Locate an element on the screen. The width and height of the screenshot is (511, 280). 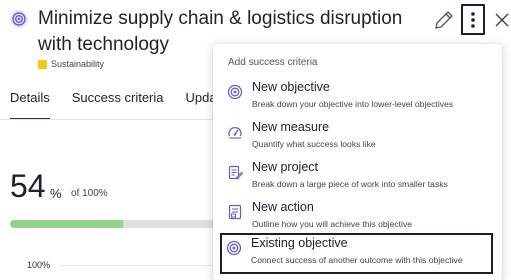
close-button is located at coordinates (501, 20).